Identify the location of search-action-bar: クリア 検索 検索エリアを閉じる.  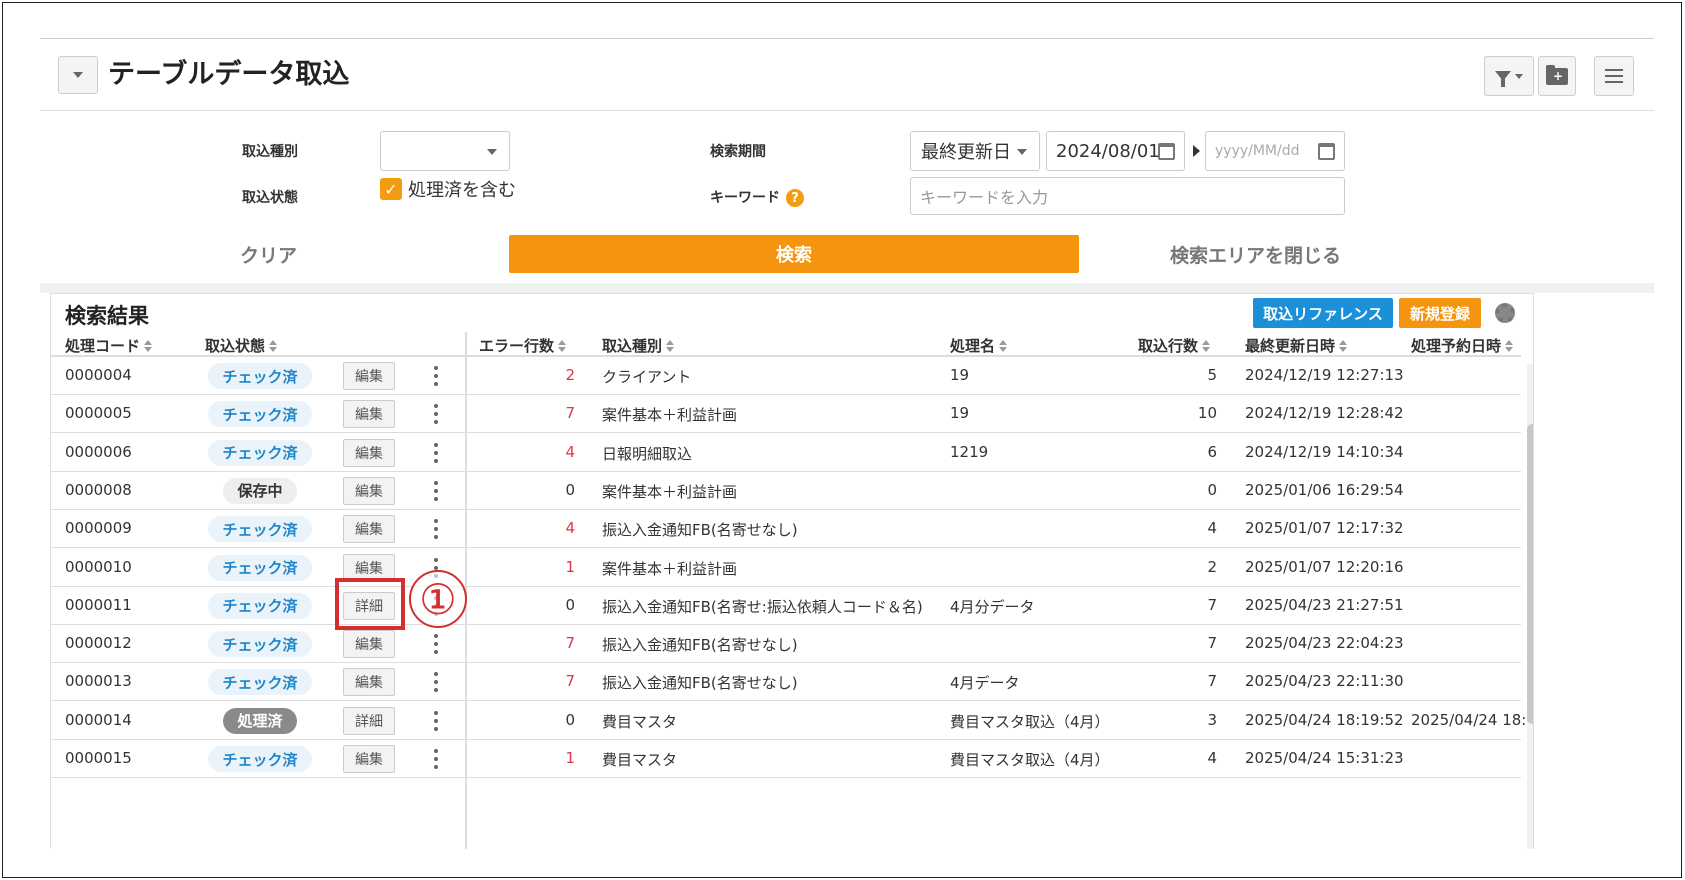
(847, 255).